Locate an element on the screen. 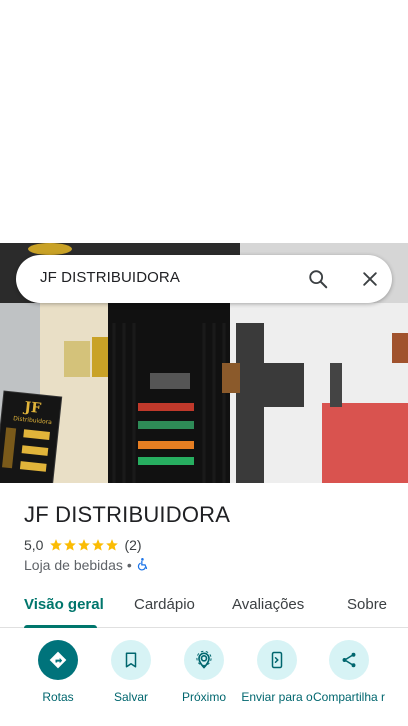 The height and width of the screenshot is (726, 408). tab-about: Sobre is located at coordinates (367, 604).